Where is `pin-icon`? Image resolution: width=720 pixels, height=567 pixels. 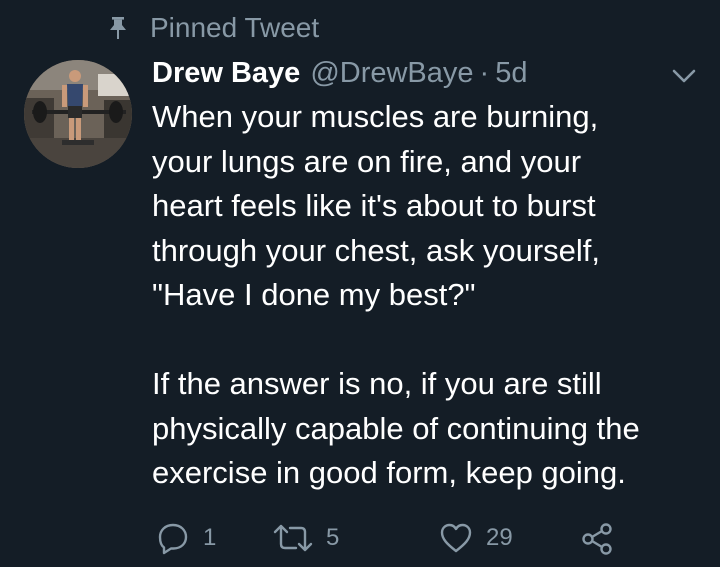
pin-icon is located at coordinates (118, 28).